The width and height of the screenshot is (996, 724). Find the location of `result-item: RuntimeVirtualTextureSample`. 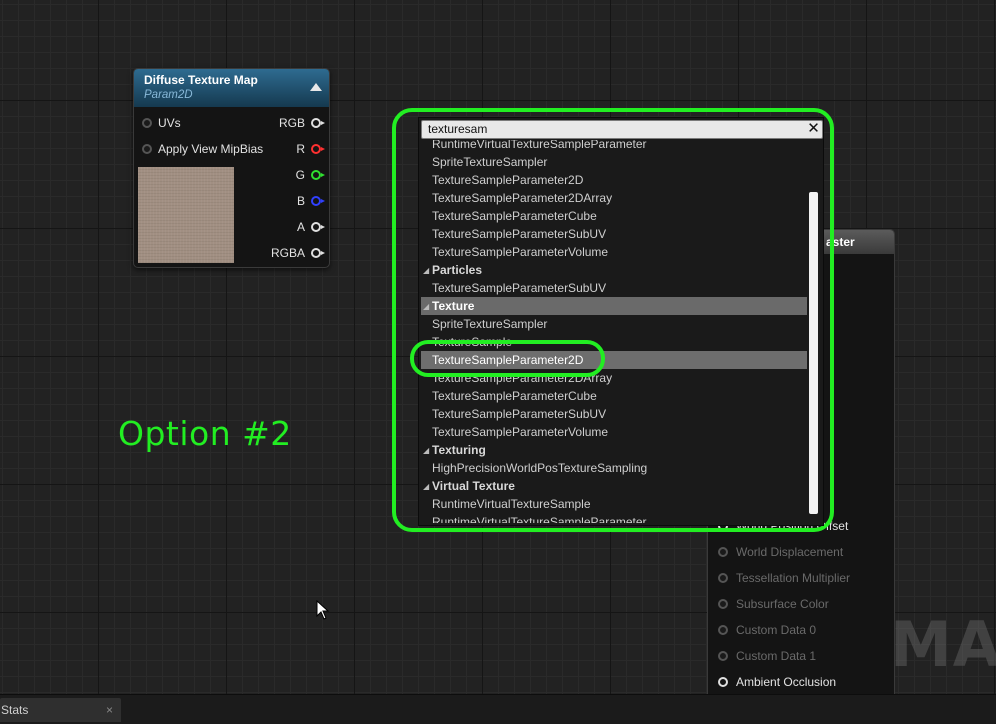

result-item: RuntimeVirtualTextureSample is located at coordinates (614, 504).